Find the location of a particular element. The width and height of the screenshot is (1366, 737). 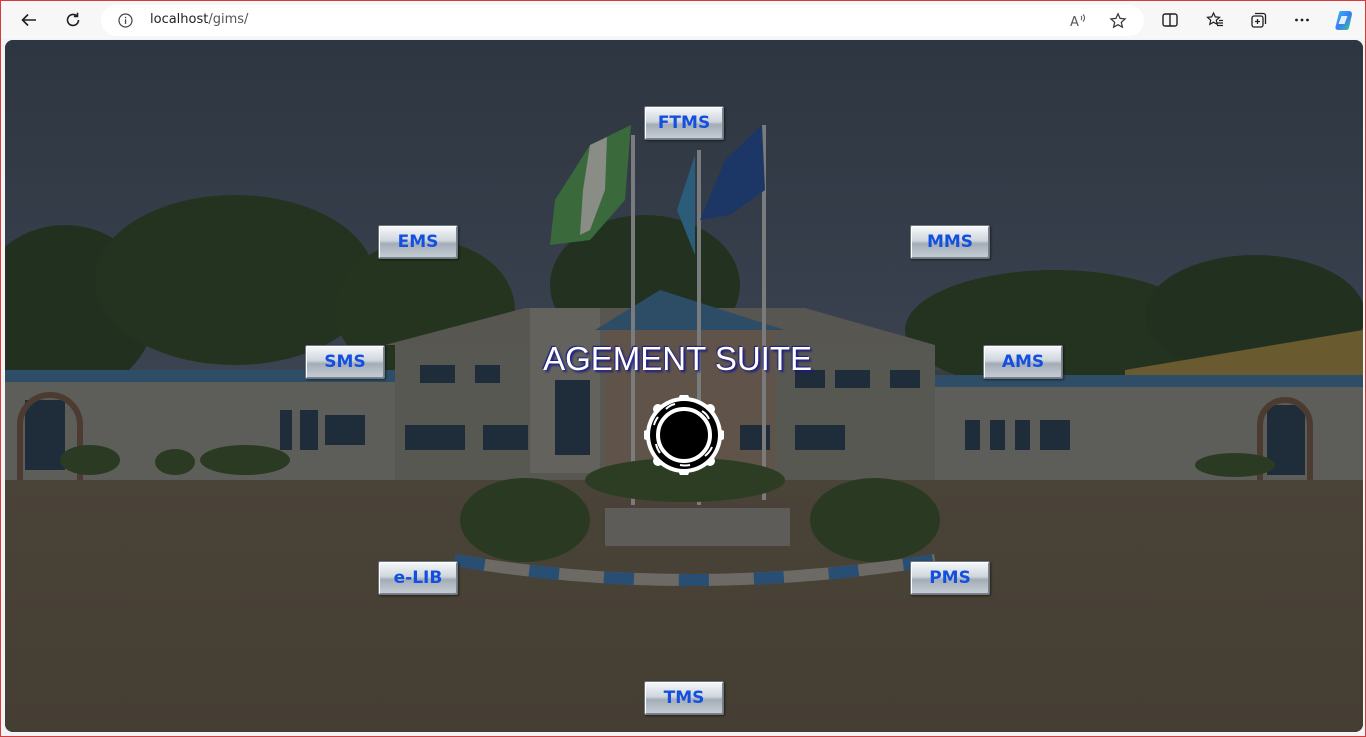

suite-title-text: AGEMENT SUITE is located at coordinates (677, 358).